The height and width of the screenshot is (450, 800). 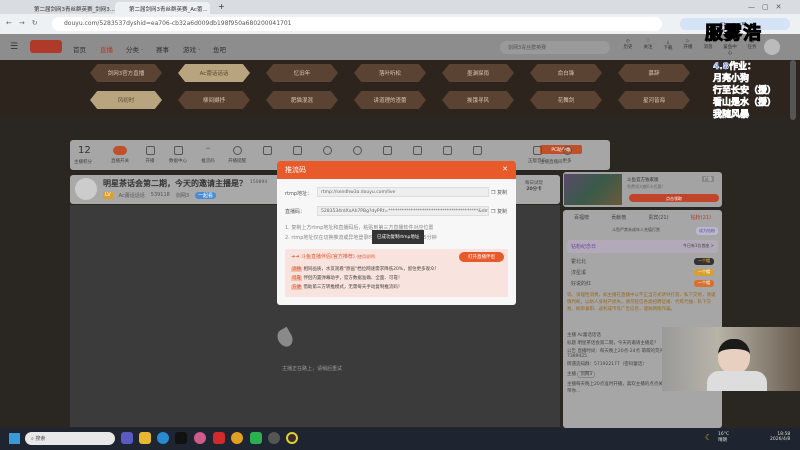 What do you see at coordinates (84, 150) in the screenshot?
I see `score-value: 12` at bounding box center [84, 150].